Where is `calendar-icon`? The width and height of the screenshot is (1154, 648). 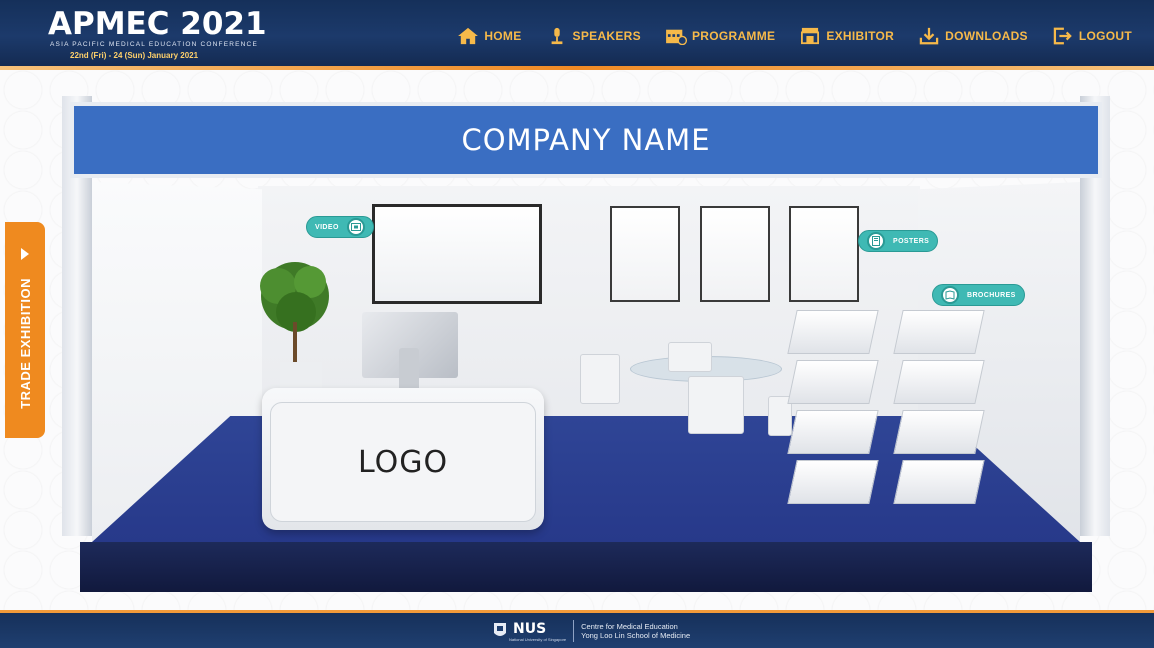 calendar-icon is located at coordinates (676, 37).